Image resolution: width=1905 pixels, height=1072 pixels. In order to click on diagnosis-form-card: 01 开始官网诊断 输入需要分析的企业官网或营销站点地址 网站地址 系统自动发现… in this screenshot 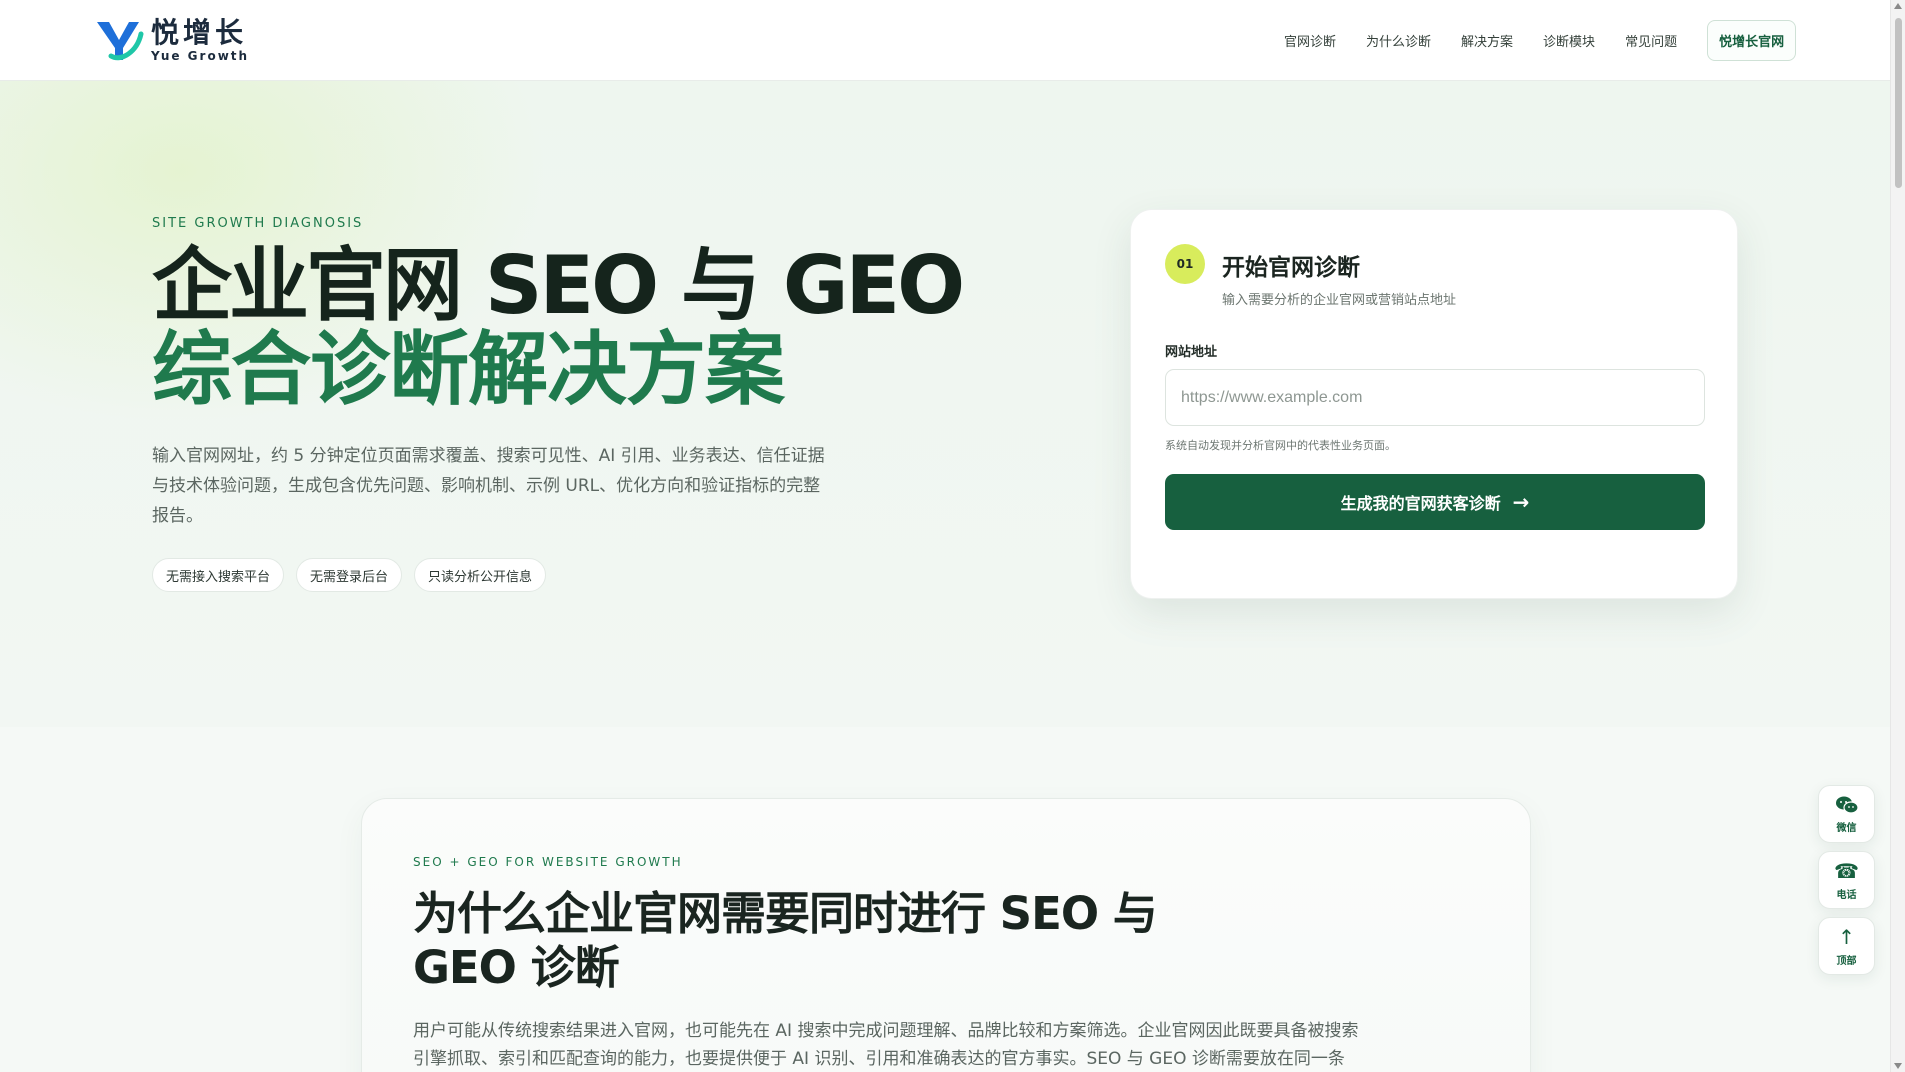, I will do `click(1434, 404)`.